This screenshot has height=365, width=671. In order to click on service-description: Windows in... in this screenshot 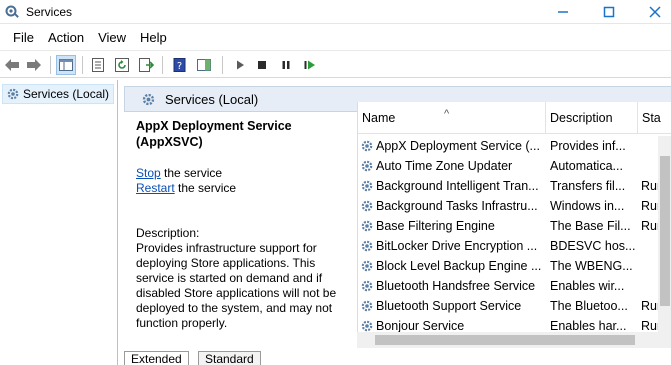, I will do `click(587, 206)`.